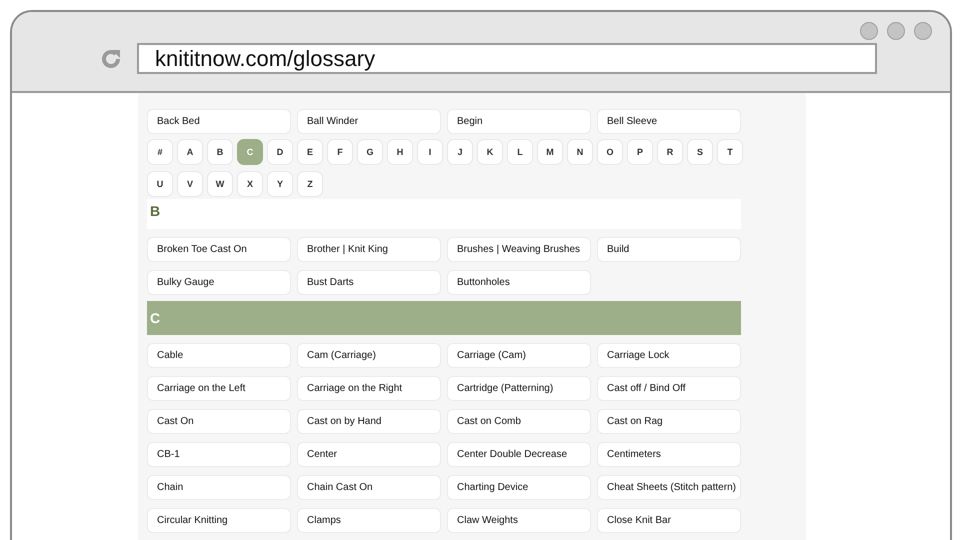  Describe the element at coordinates (369, 487) in the screenshot. I see `glossary-term-link: Chain Cast On` at that location.